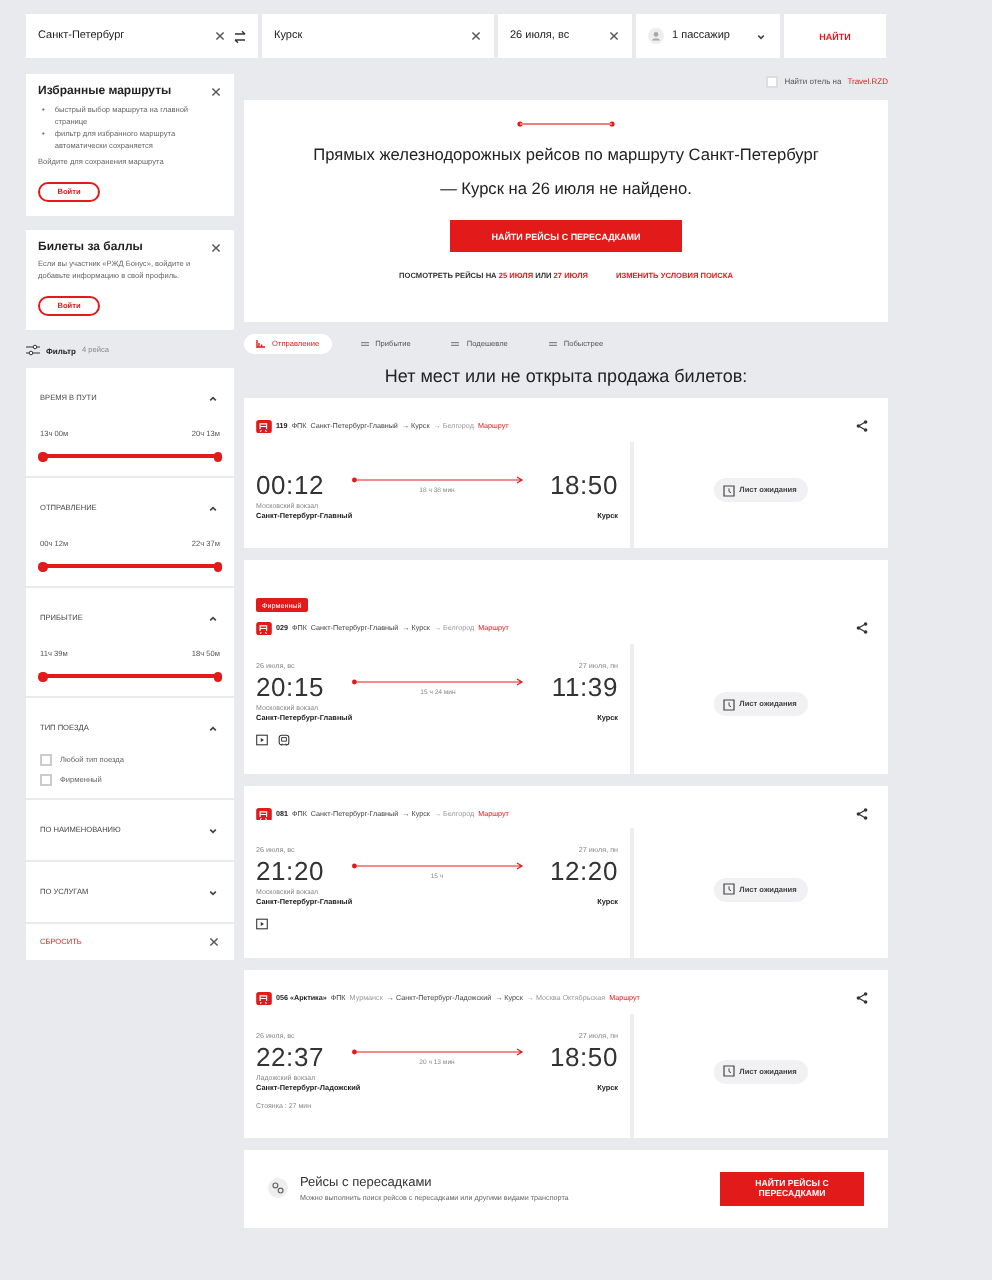 The height and width of the screenshot is (1280, 992). What do you see at coordinates (33, 350) in the screenshot?
I see `filter-icon` at bounding box center [33, 350].